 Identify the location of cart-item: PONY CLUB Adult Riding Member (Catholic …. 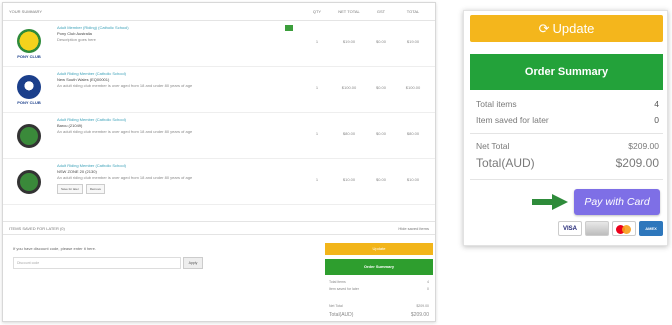
(219, 90).